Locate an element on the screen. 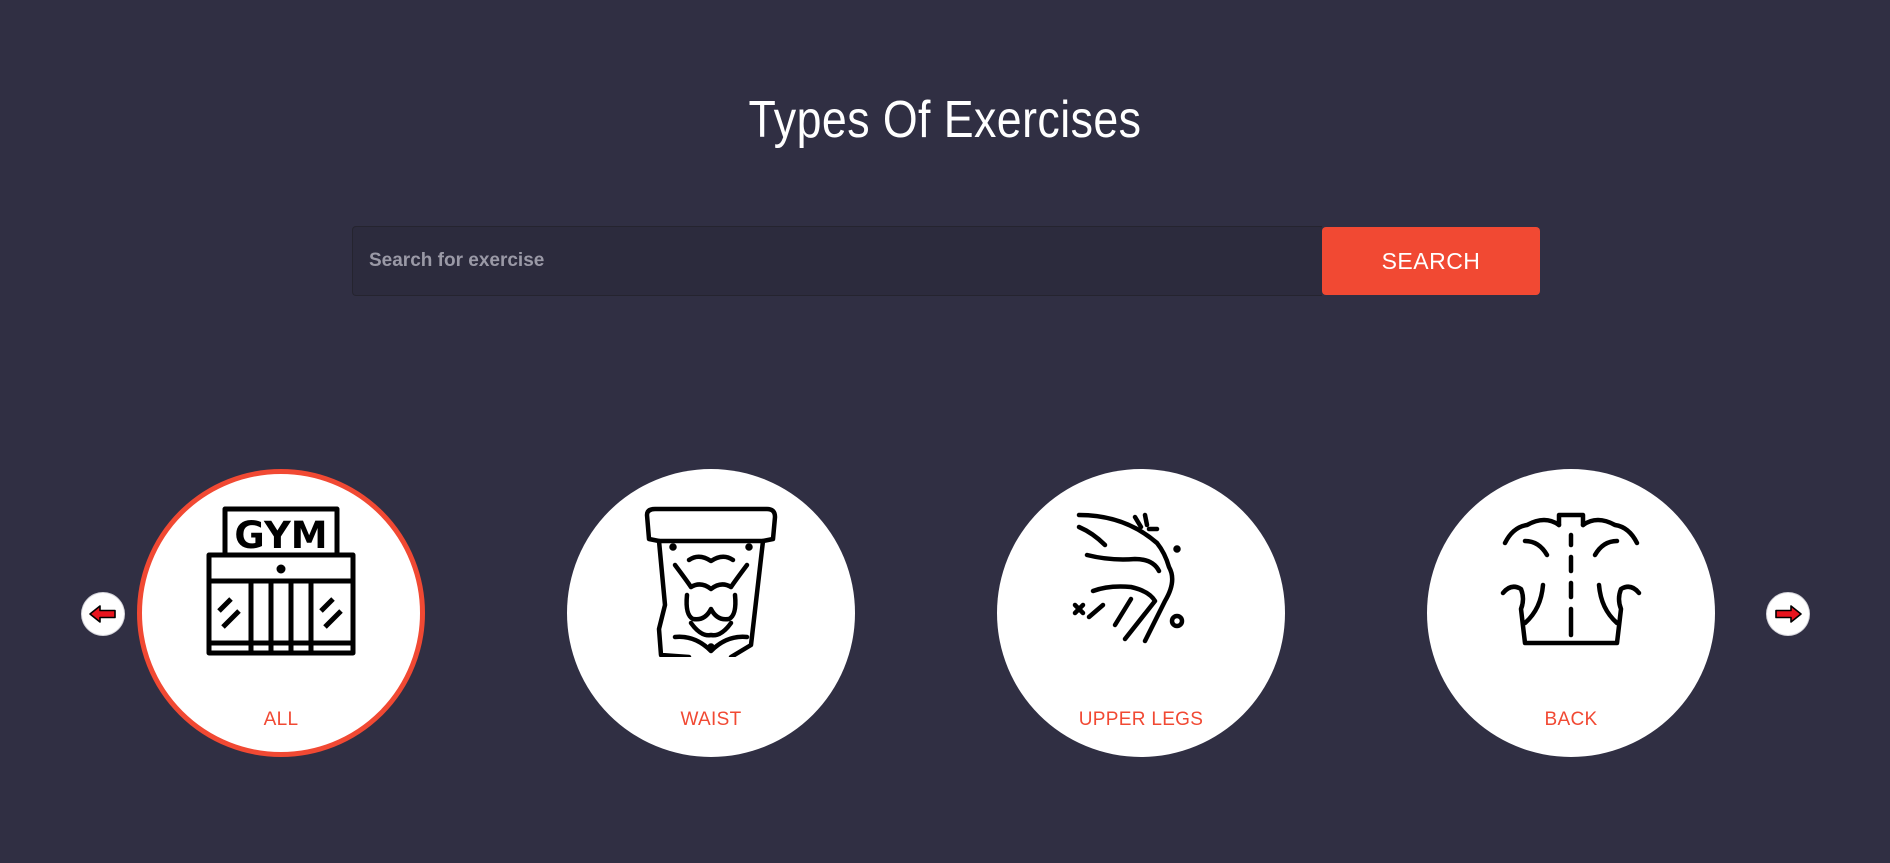 The width and height of the screenshot is (1890, 863). arrow-right-icon is located at coordinates (1788, 614).